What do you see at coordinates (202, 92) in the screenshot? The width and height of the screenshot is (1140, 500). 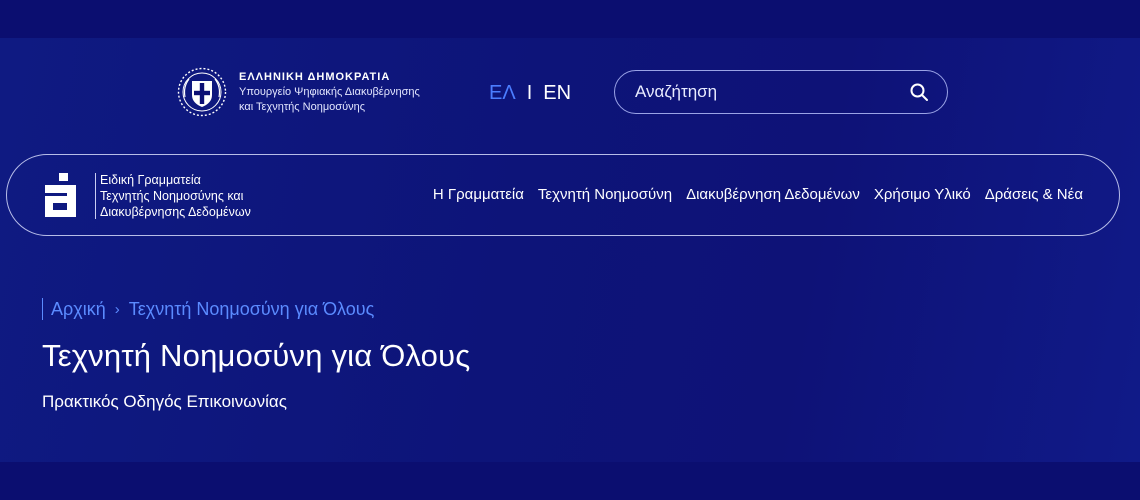 I see `greek-coat-of-arms-icon` at bounding box center [202, 92].